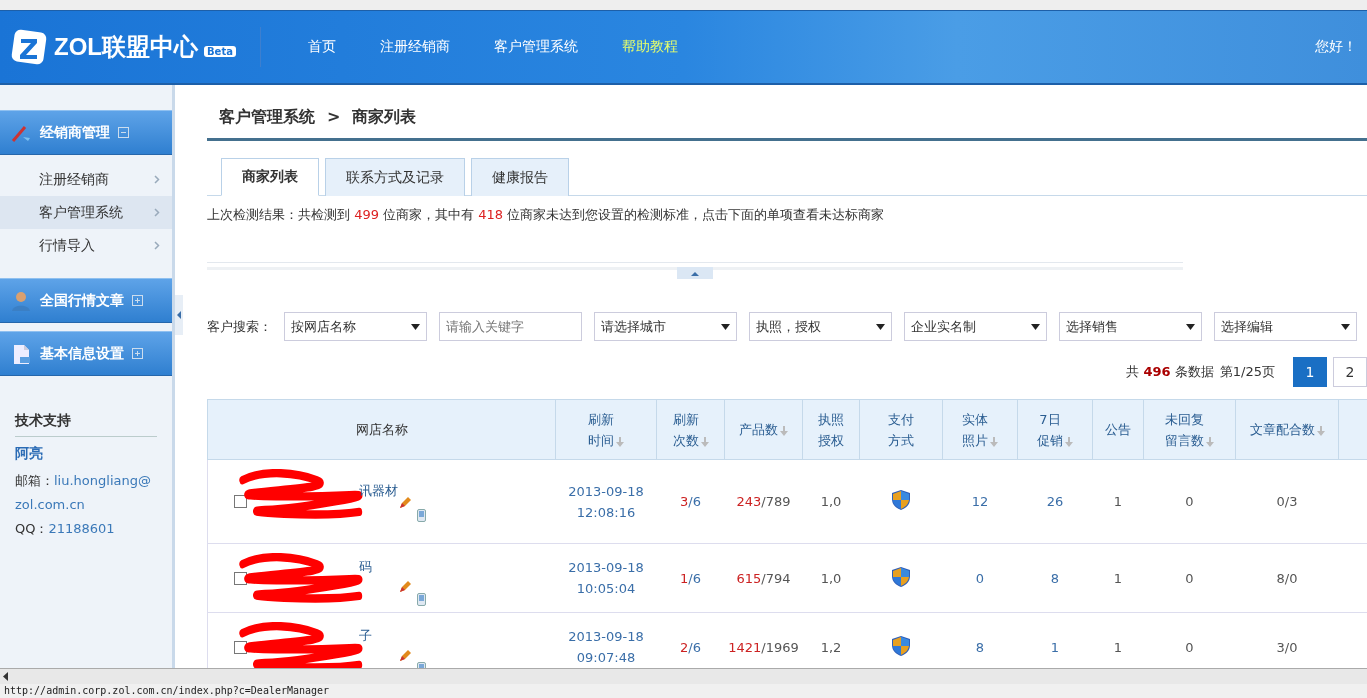  What do you see at coordinates (1287, 429) in the screenshot?
I see `column-header: 文章配合数` at bounding box center [1287, 429].